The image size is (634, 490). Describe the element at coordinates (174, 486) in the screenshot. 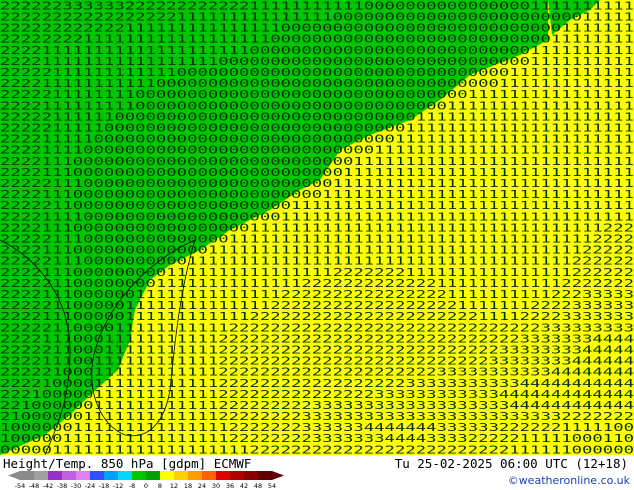

I see `legend-label: 12` at that location.